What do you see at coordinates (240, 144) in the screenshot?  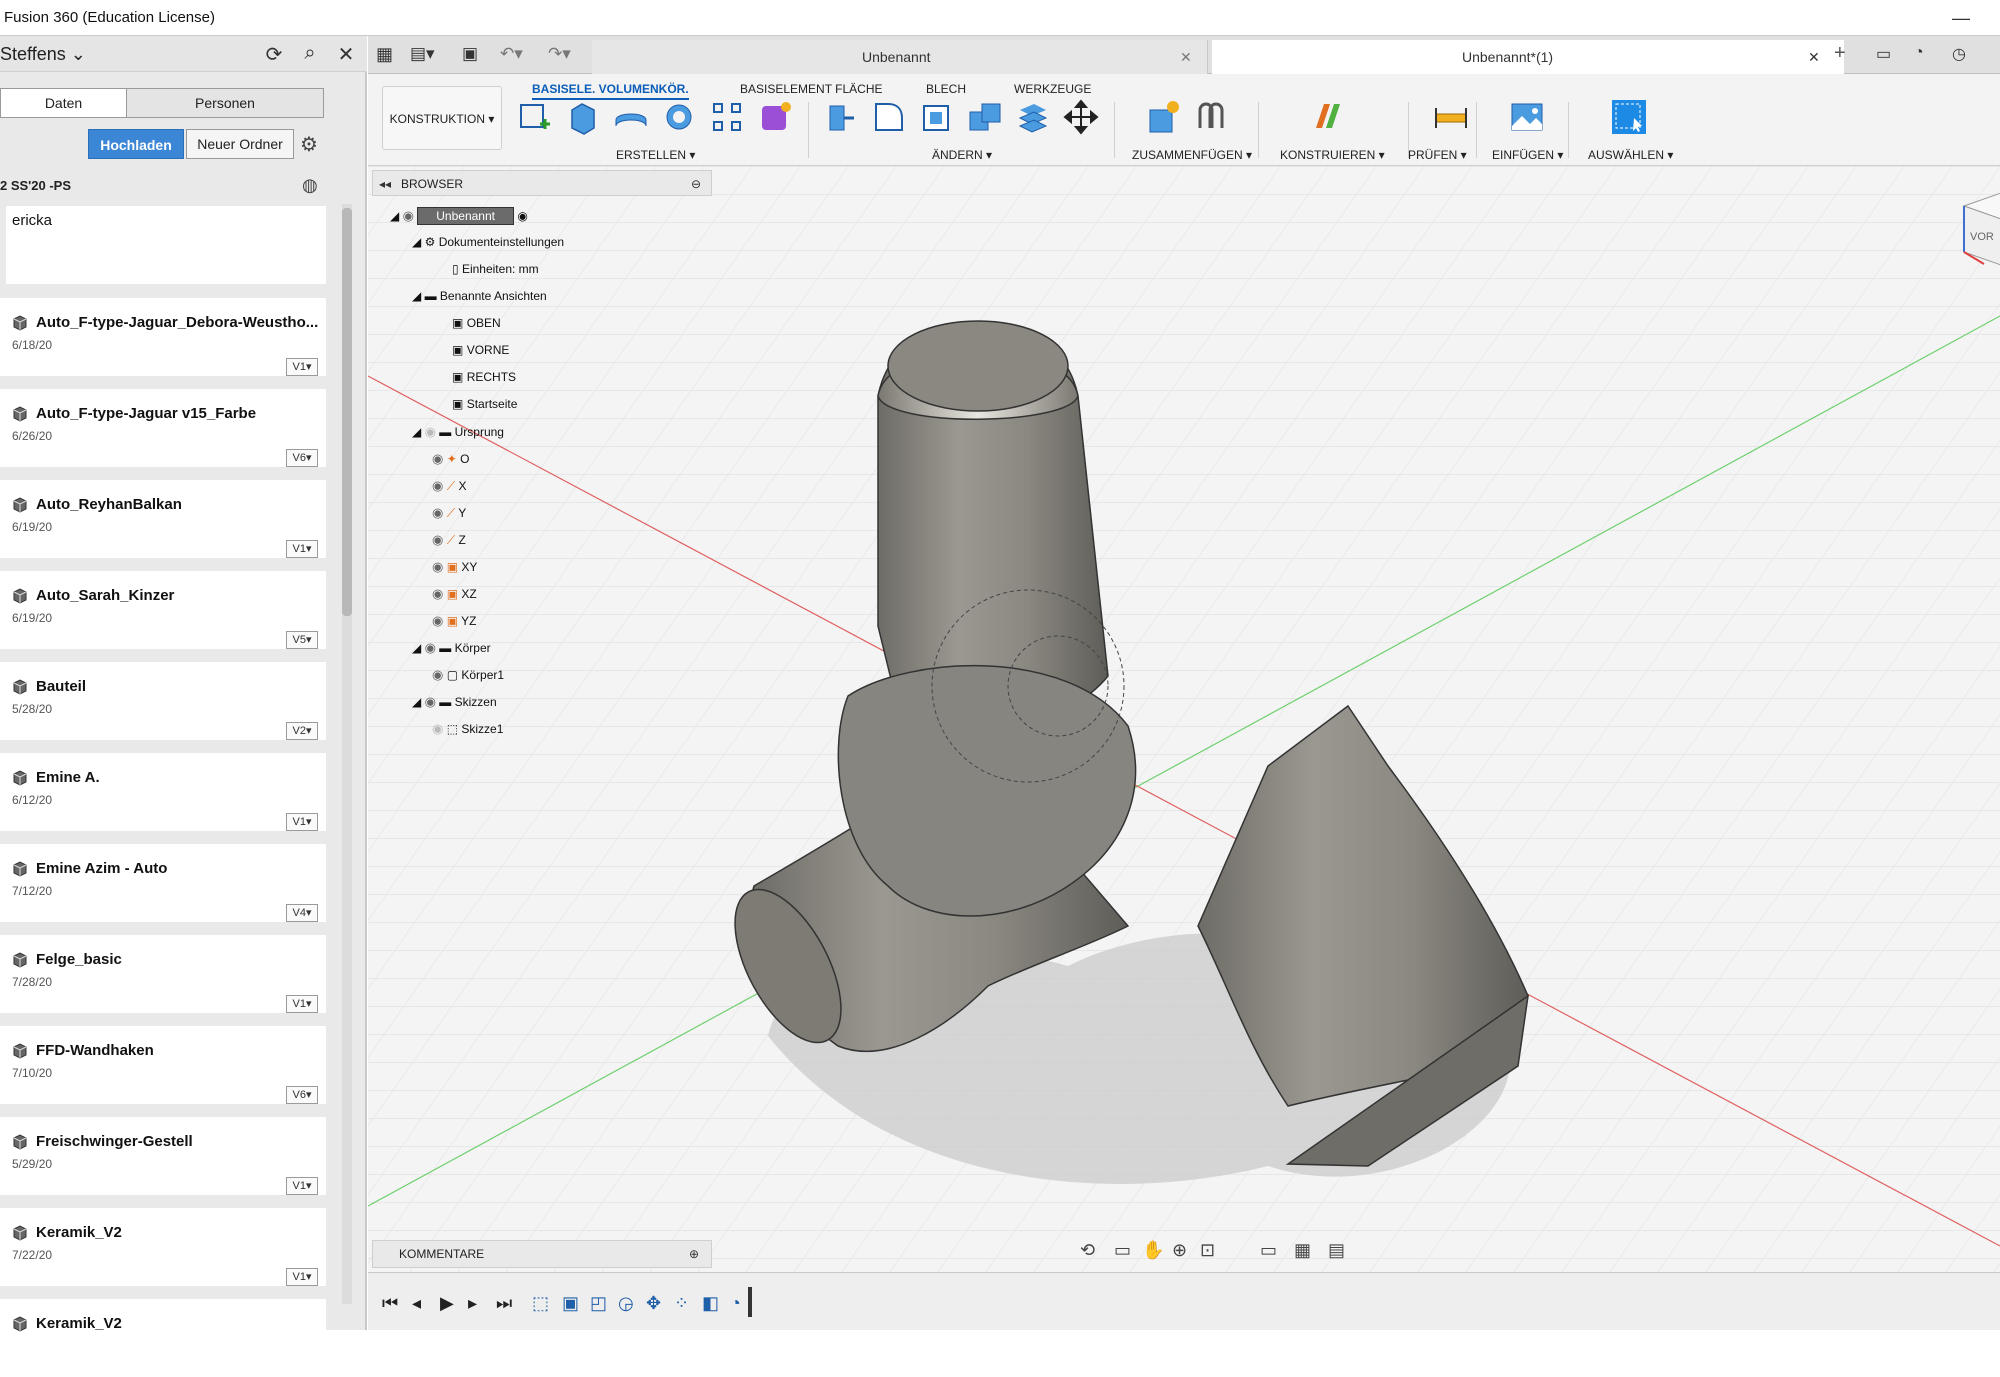 I see `new-folder-button: Neuer Ordner` at bounding box center [240, 144].